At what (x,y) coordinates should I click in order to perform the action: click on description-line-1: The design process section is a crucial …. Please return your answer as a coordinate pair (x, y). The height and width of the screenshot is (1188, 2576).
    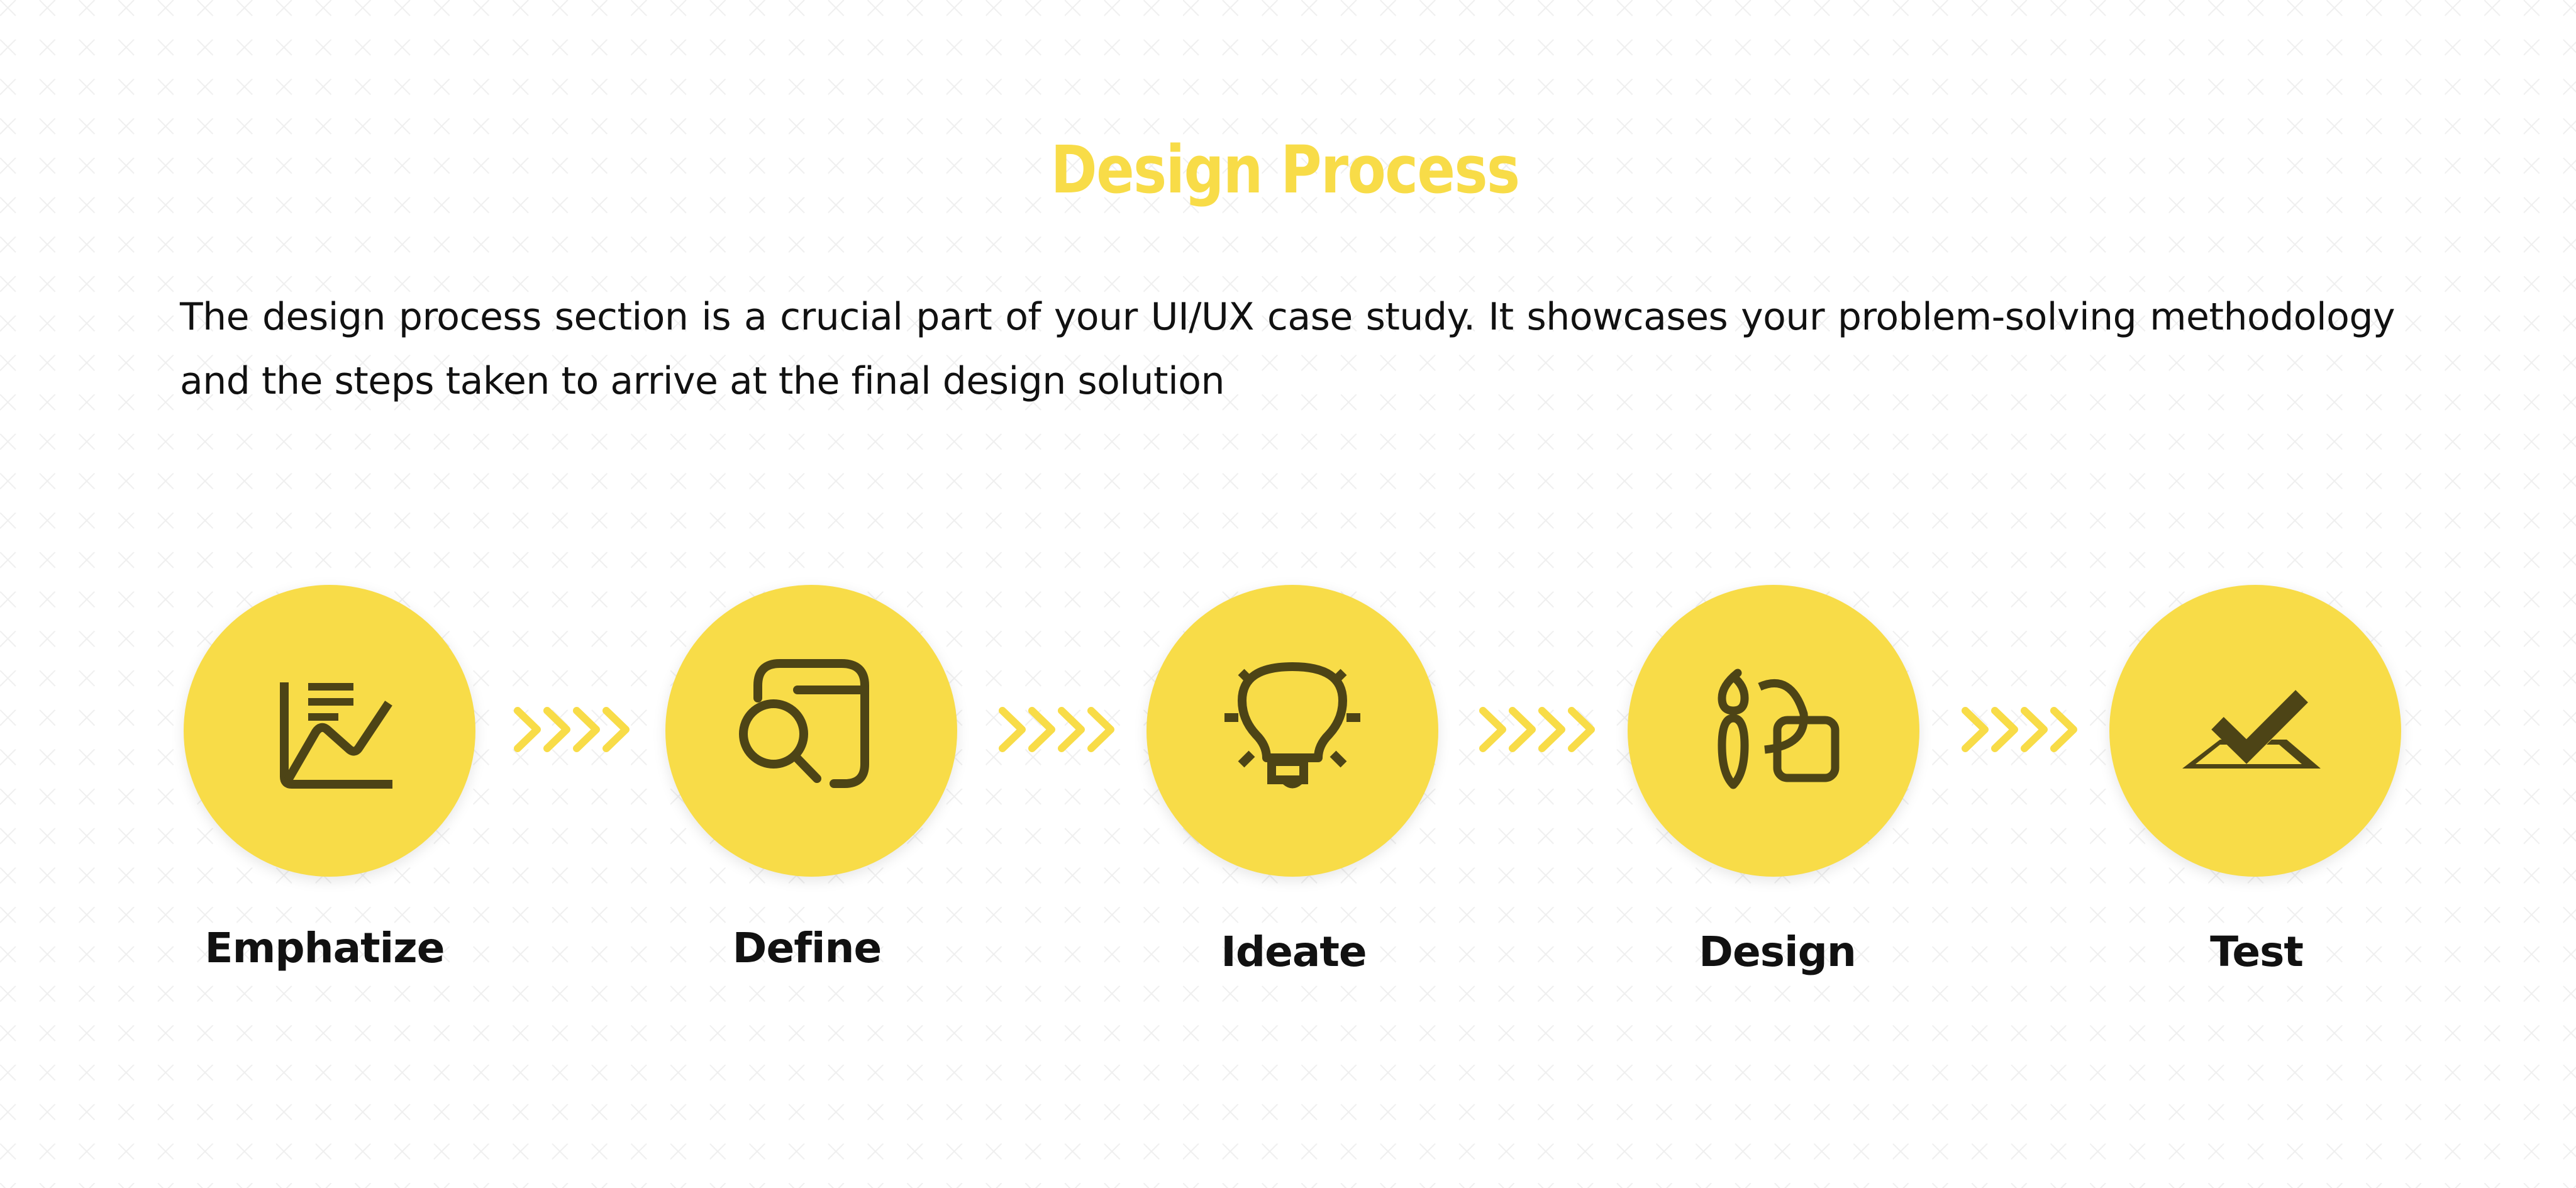
    Looking at the image, I should click on (1288, 317).